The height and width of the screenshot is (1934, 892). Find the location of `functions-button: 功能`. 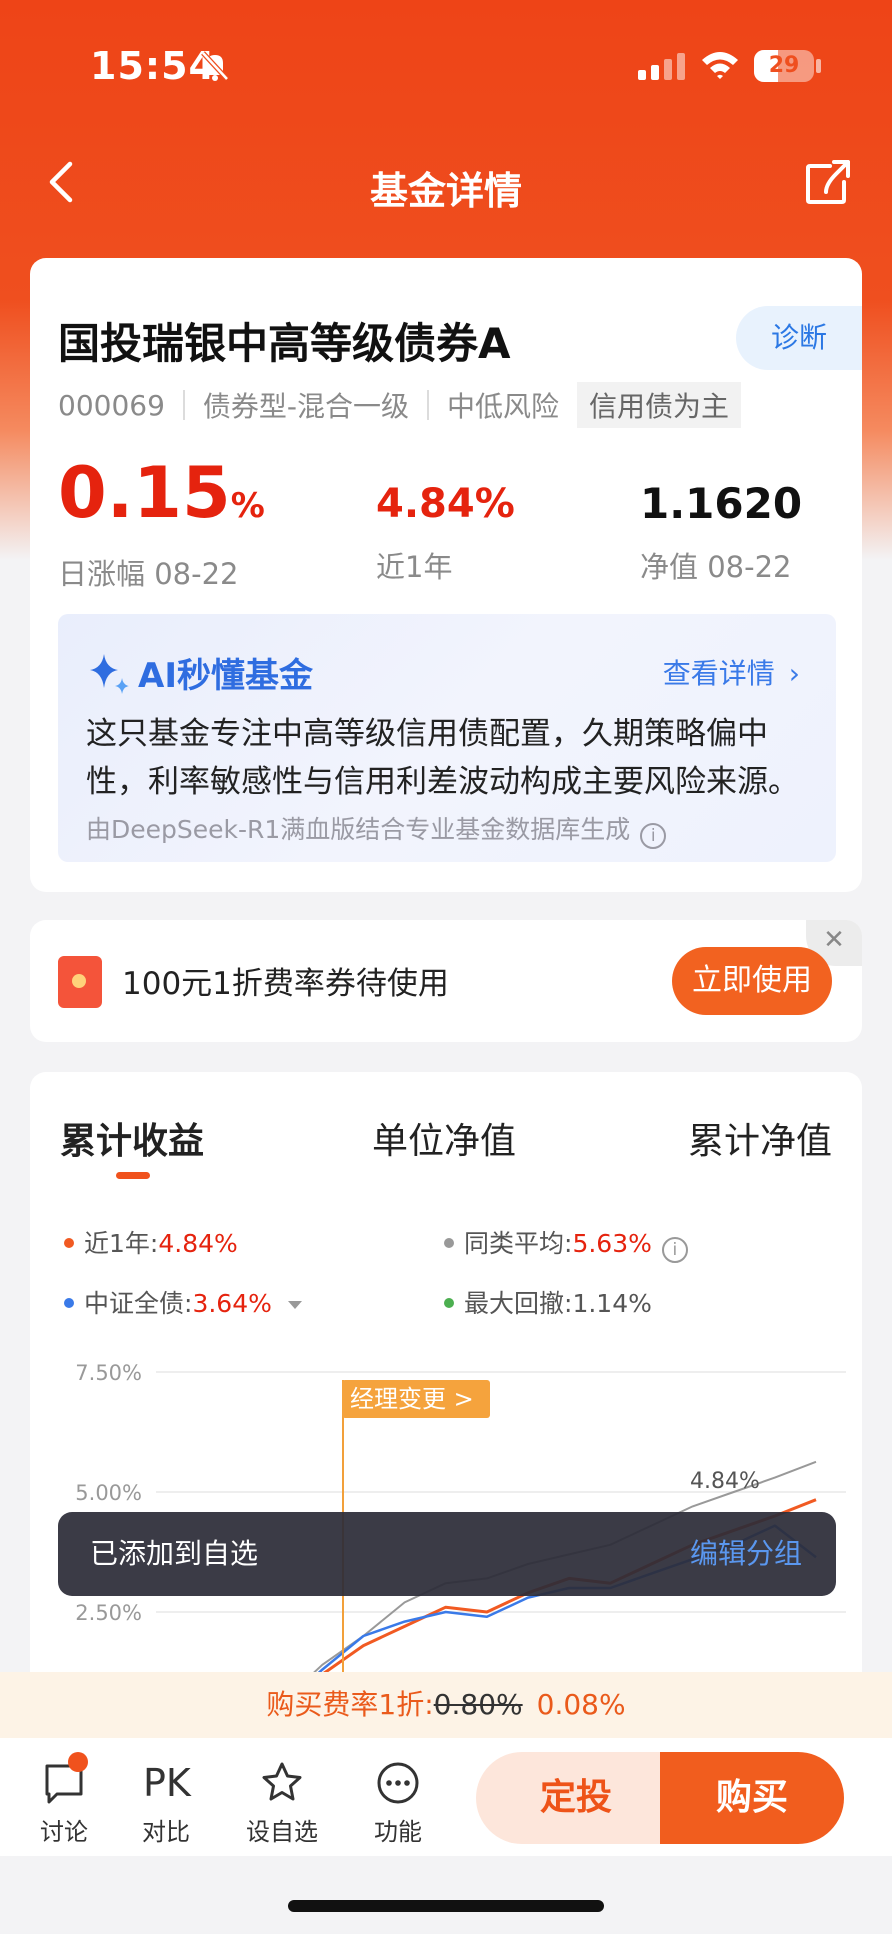

functions-button: 功能 is located at coordinates (398, 1803).